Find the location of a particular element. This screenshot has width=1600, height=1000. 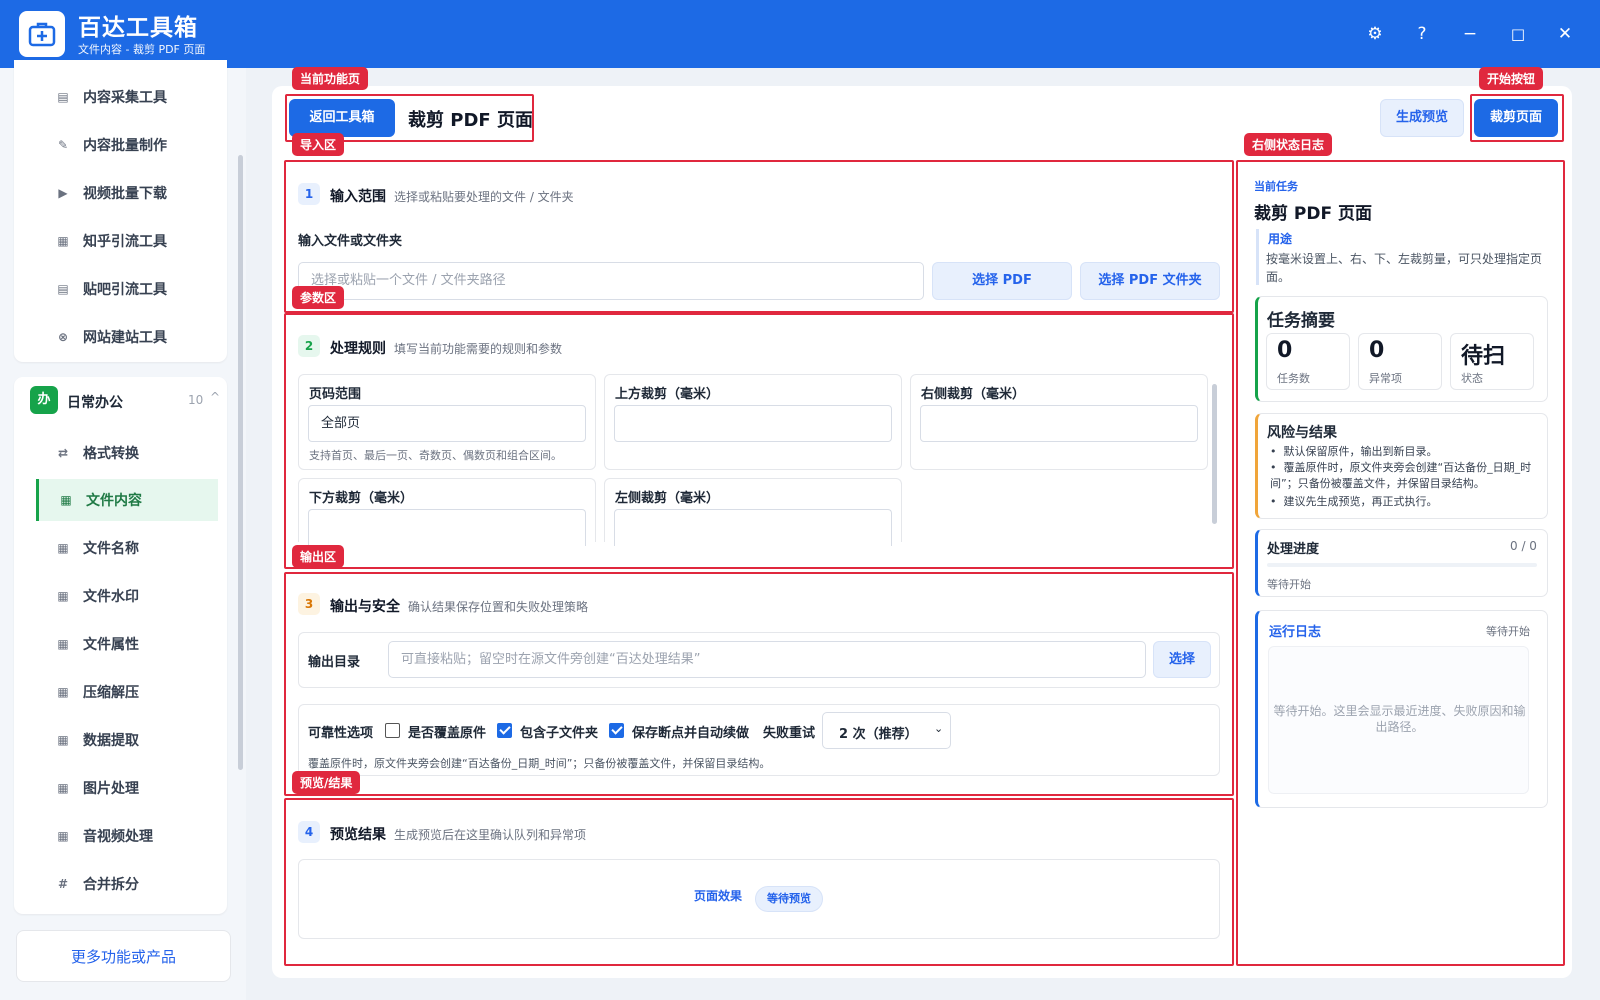

sidebar-item-tieba: ▤ 贴吧引流工具 is located at coordinates (127, 289).